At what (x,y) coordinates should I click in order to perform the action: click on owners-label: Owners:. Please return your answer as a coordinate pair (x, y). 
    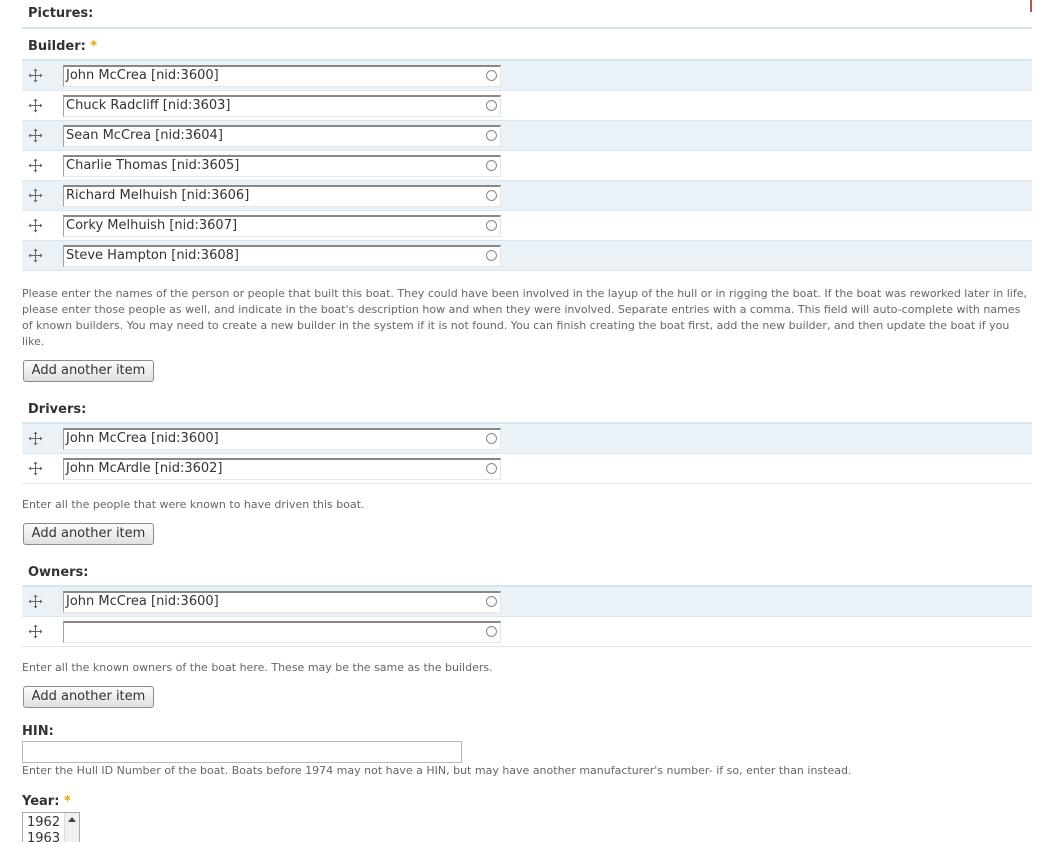
    Looking at the image, I should click on (58, 572).